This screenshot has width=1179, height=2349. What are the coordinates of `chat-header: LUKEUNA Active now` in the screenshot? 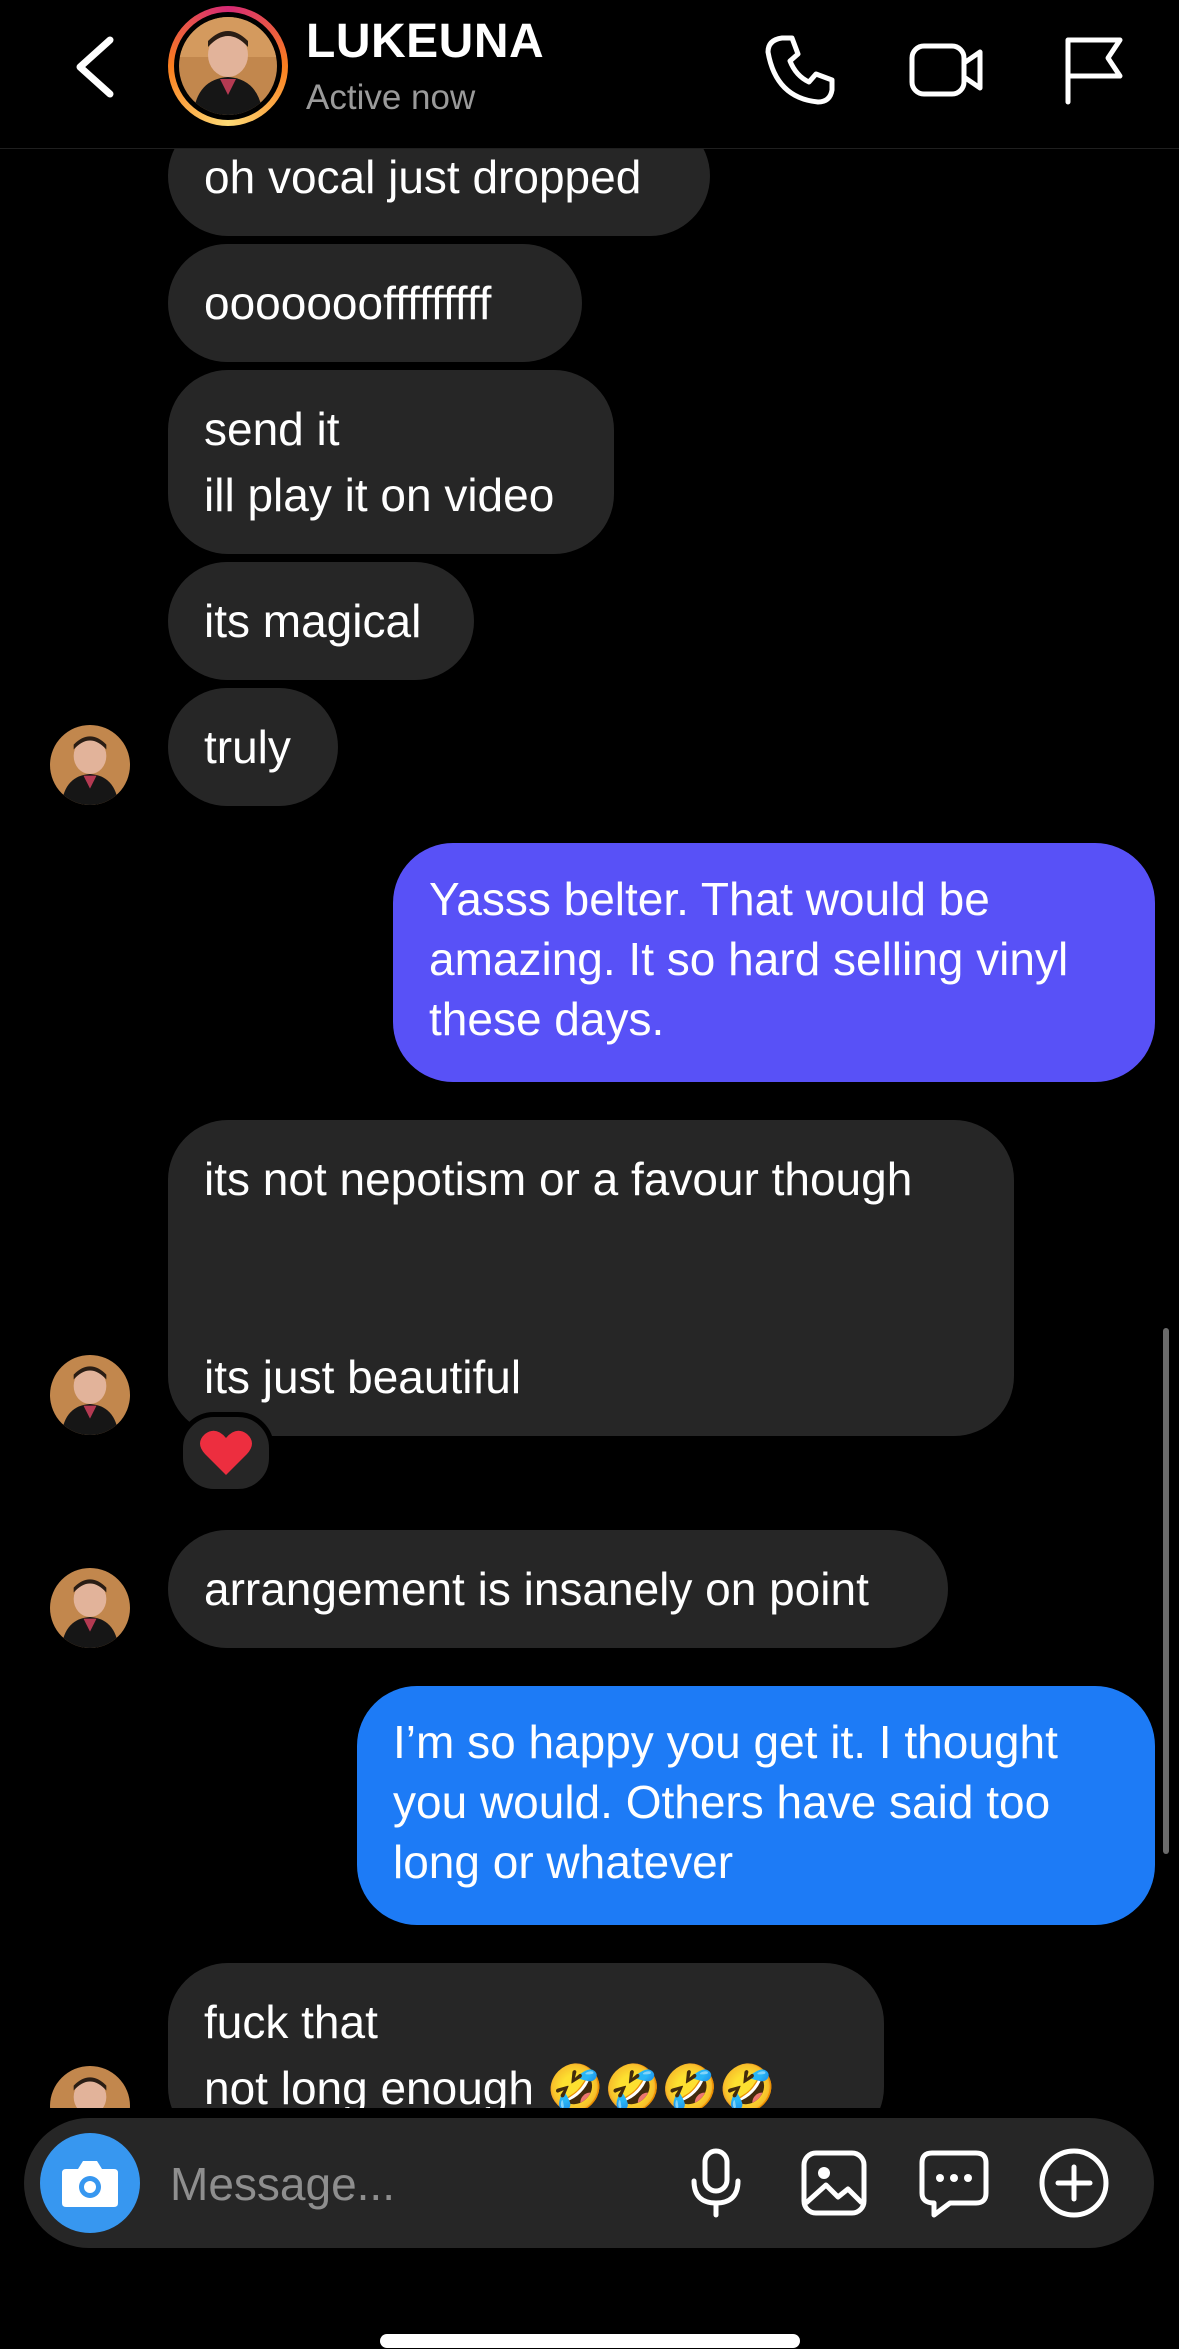 It's located at (589, 74).